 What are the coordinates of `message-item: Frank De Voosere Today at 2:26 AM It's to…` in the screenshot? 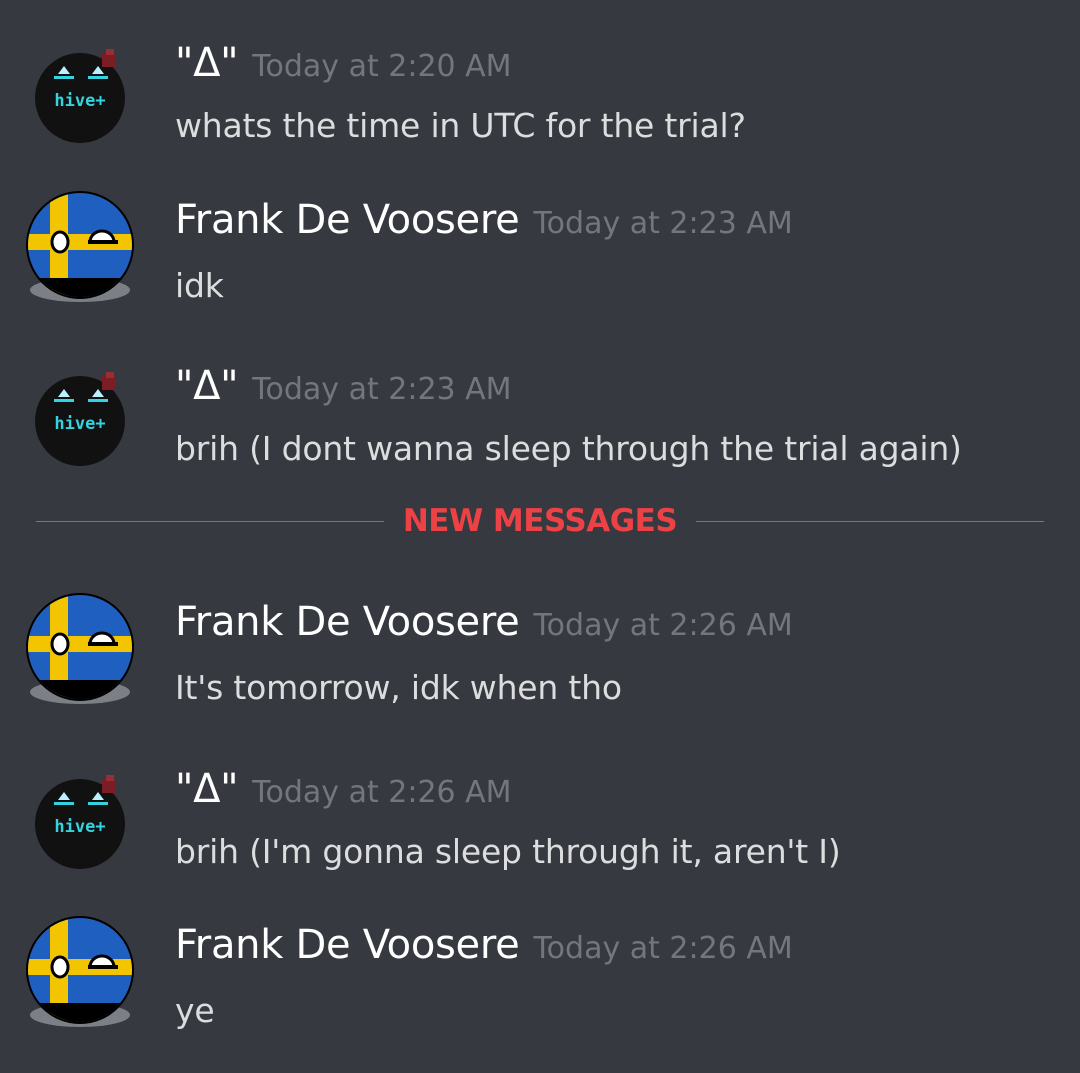 It's located at (540, 657).